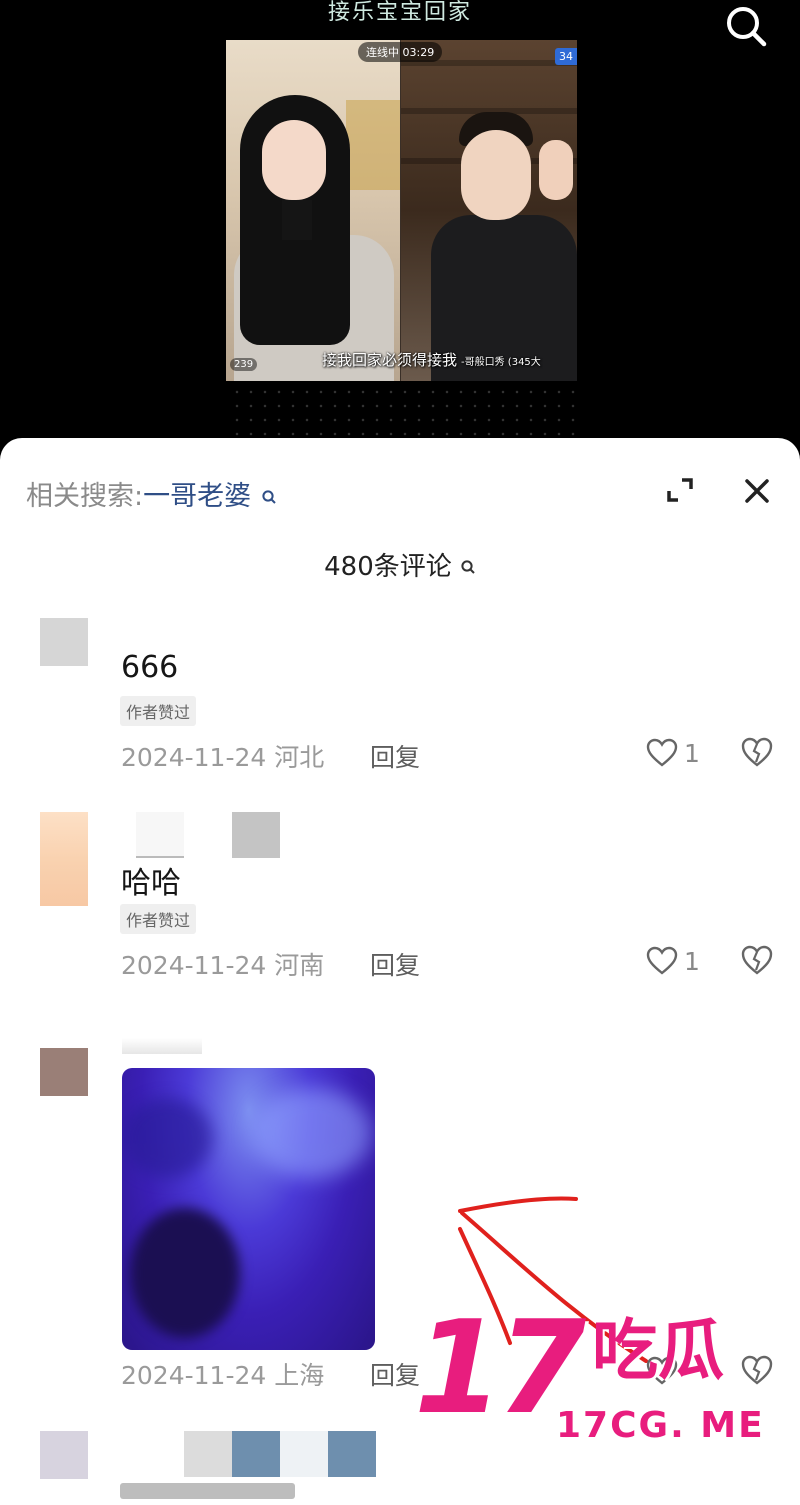  I want to click on video-pane-left, so click(313, 210).